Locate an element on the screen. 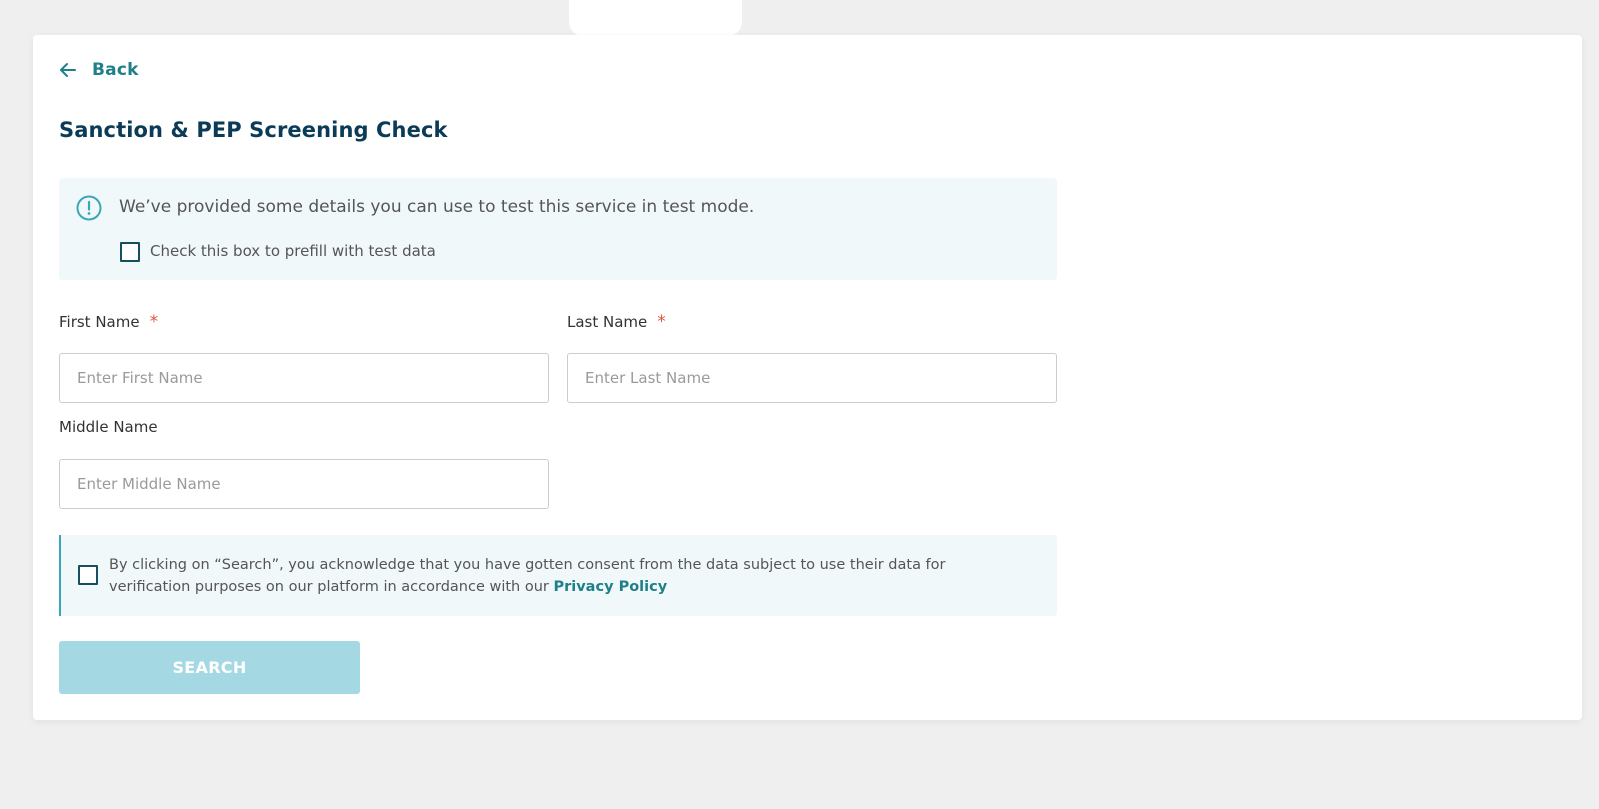 This screenshot has width=1599, height=809. top-tab-handle is located at coordinates (655, 18).